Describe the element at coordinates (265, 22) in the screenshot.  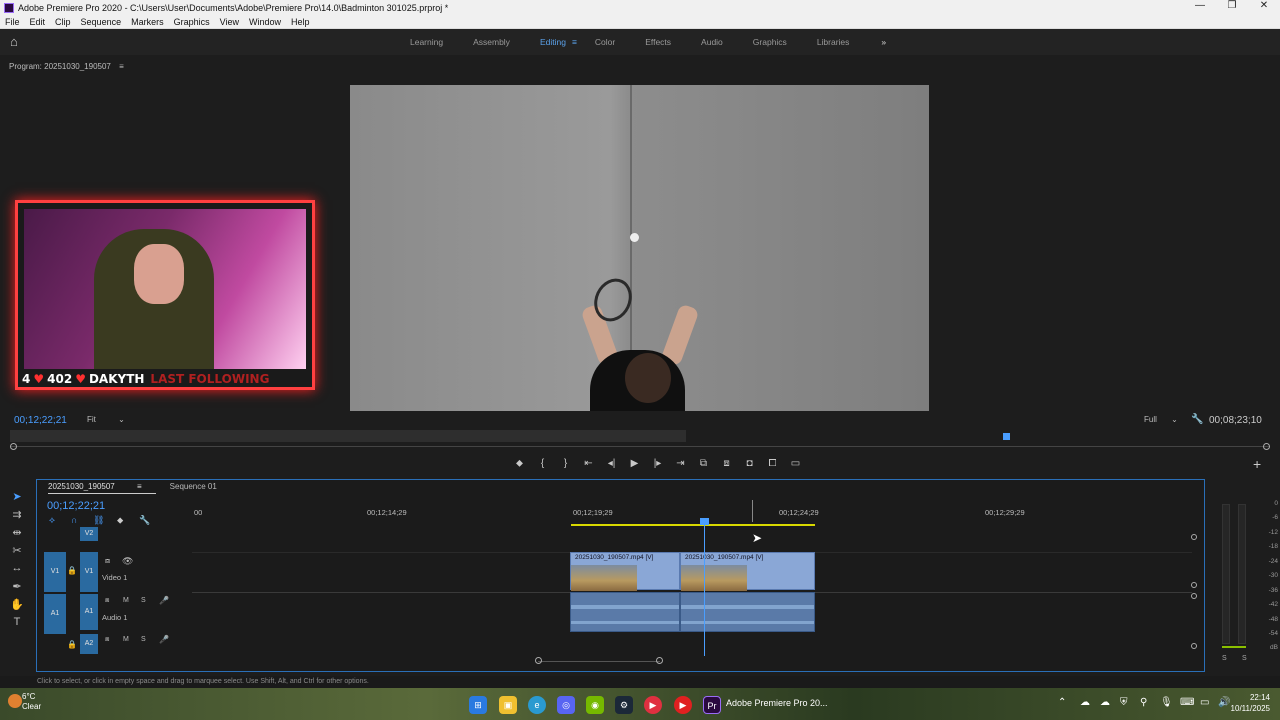
I see `menu-window: Window` at that location.